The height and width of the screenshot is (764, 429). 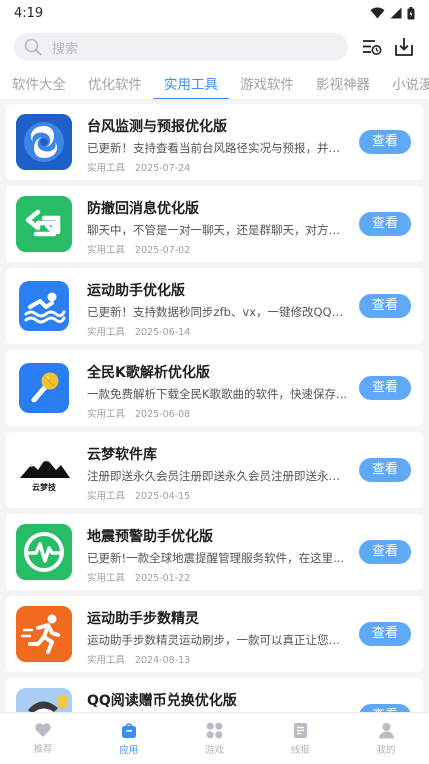 What do you see at coordinates (163, 496) in the screenshot?
I see `app-date: 2025-04-15` at bounding box center [163, 496].